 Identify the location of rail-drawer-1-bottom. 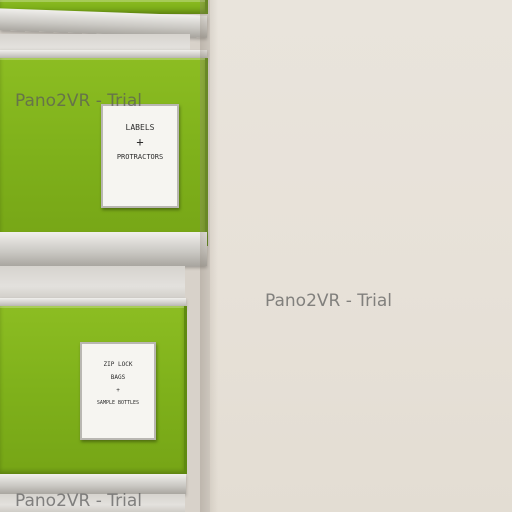
(103, 249).